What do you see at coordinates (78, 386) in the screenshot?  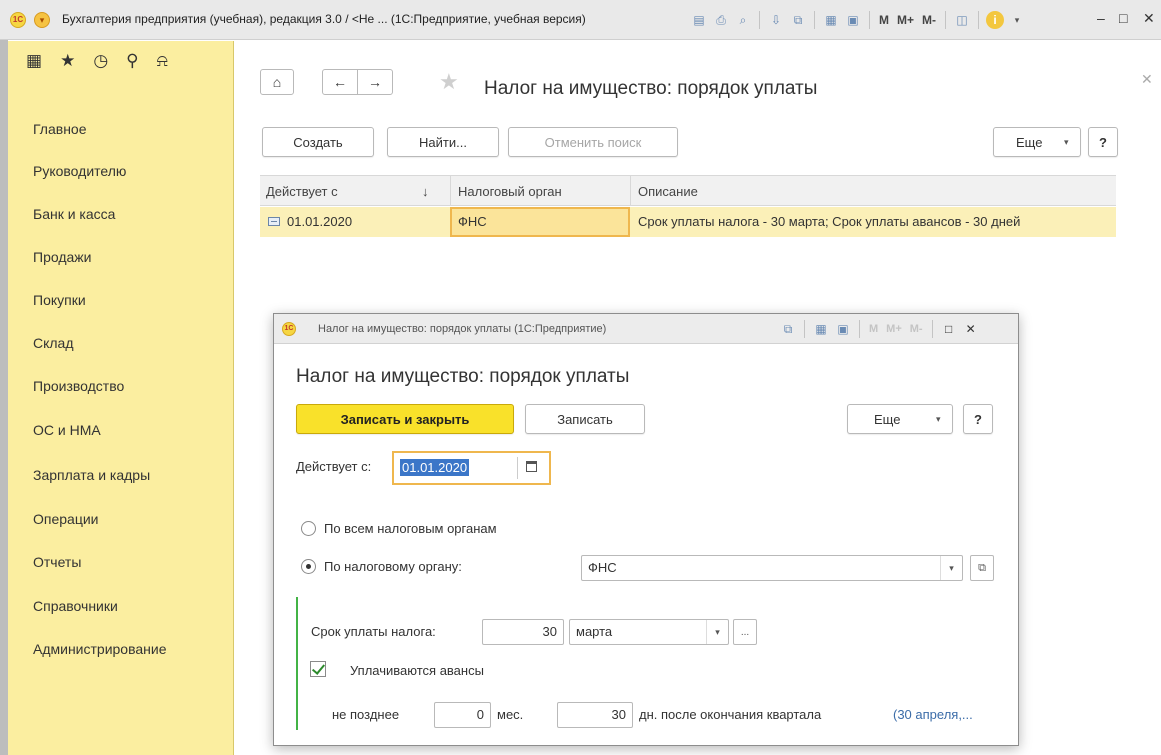 I see `sidebar-item-production: Производство` at bounding box center [78, 386].